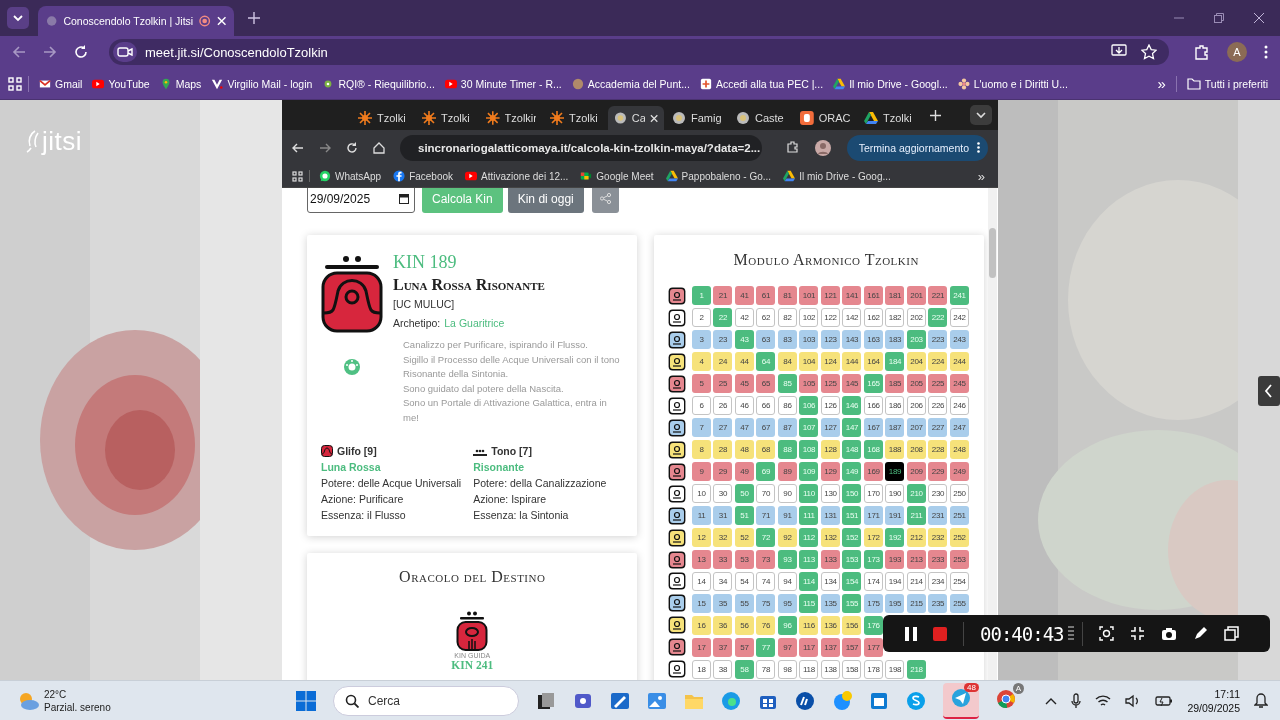 Image resolution: width=1280 pixels, height=720 pixels. What do you see at coordinates (697, 118) in the screenshot?
I see `browser-tab: Famig` at bounding box center [697, 118].